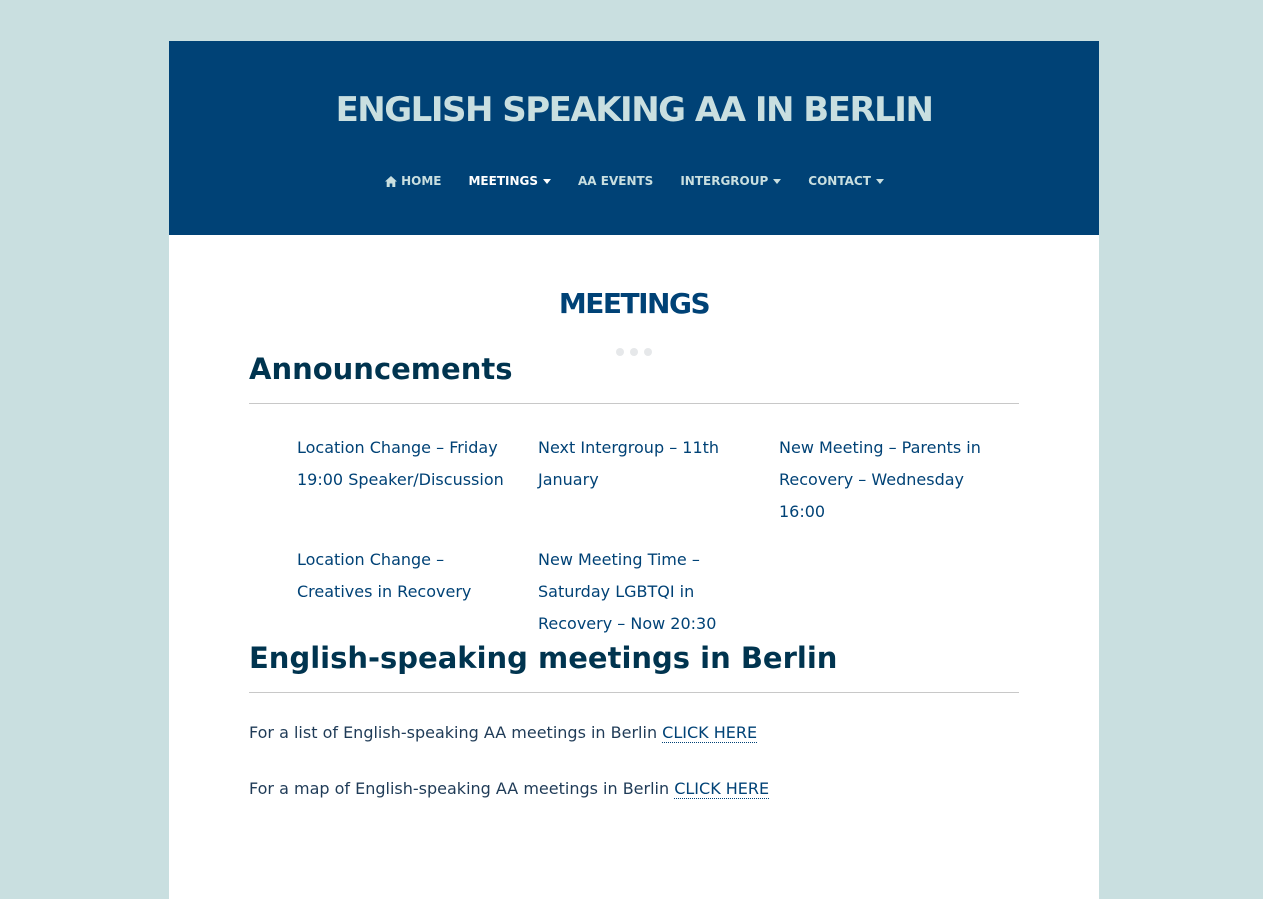 This screenshot has height=899, width=1263. I want to click on site-title: ENGLISH SPEAKING AA IN BERLIN, so click(634, 85).